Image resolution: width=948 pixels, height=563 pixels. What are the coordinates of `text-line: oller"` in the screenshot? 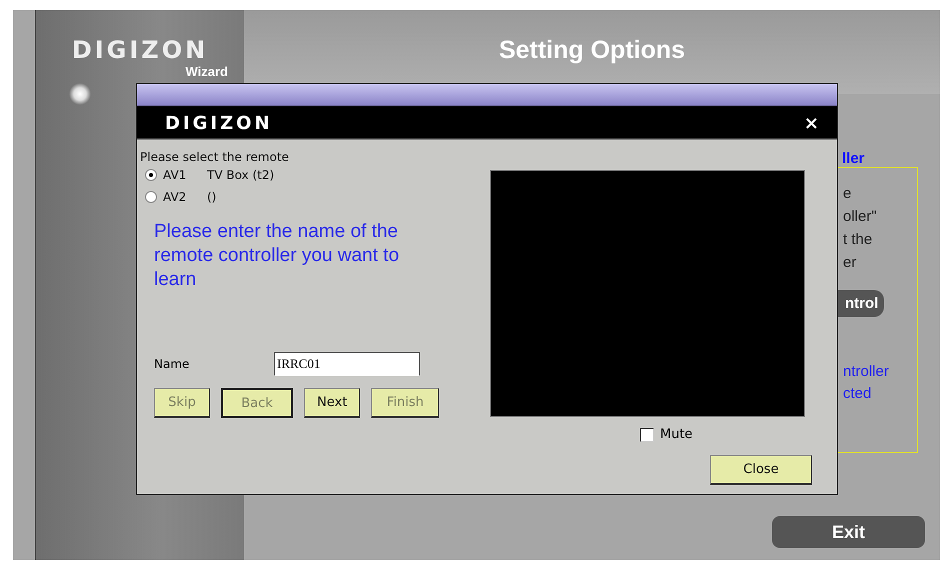 It's located at (860, 217).